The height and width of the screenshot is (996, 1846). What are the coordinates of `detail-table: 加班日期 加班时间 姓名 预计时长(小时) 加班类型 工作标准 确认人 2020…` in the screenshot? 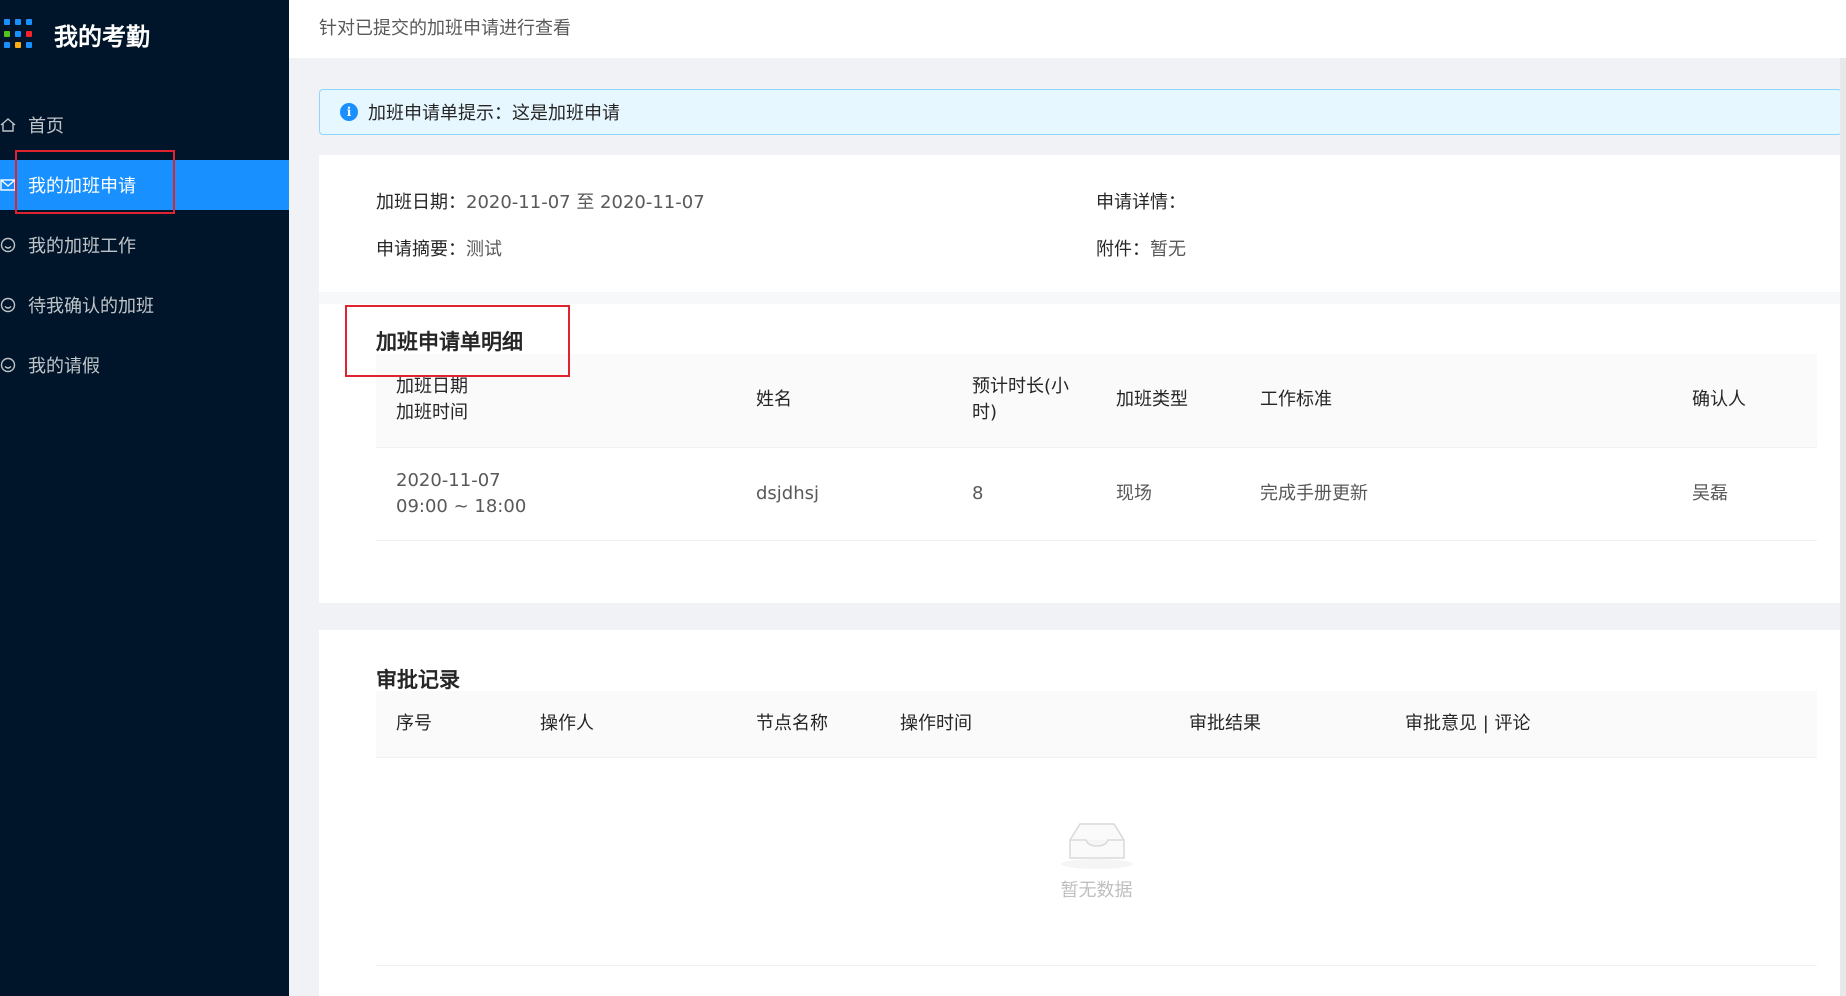 It's located at (1096, 447).